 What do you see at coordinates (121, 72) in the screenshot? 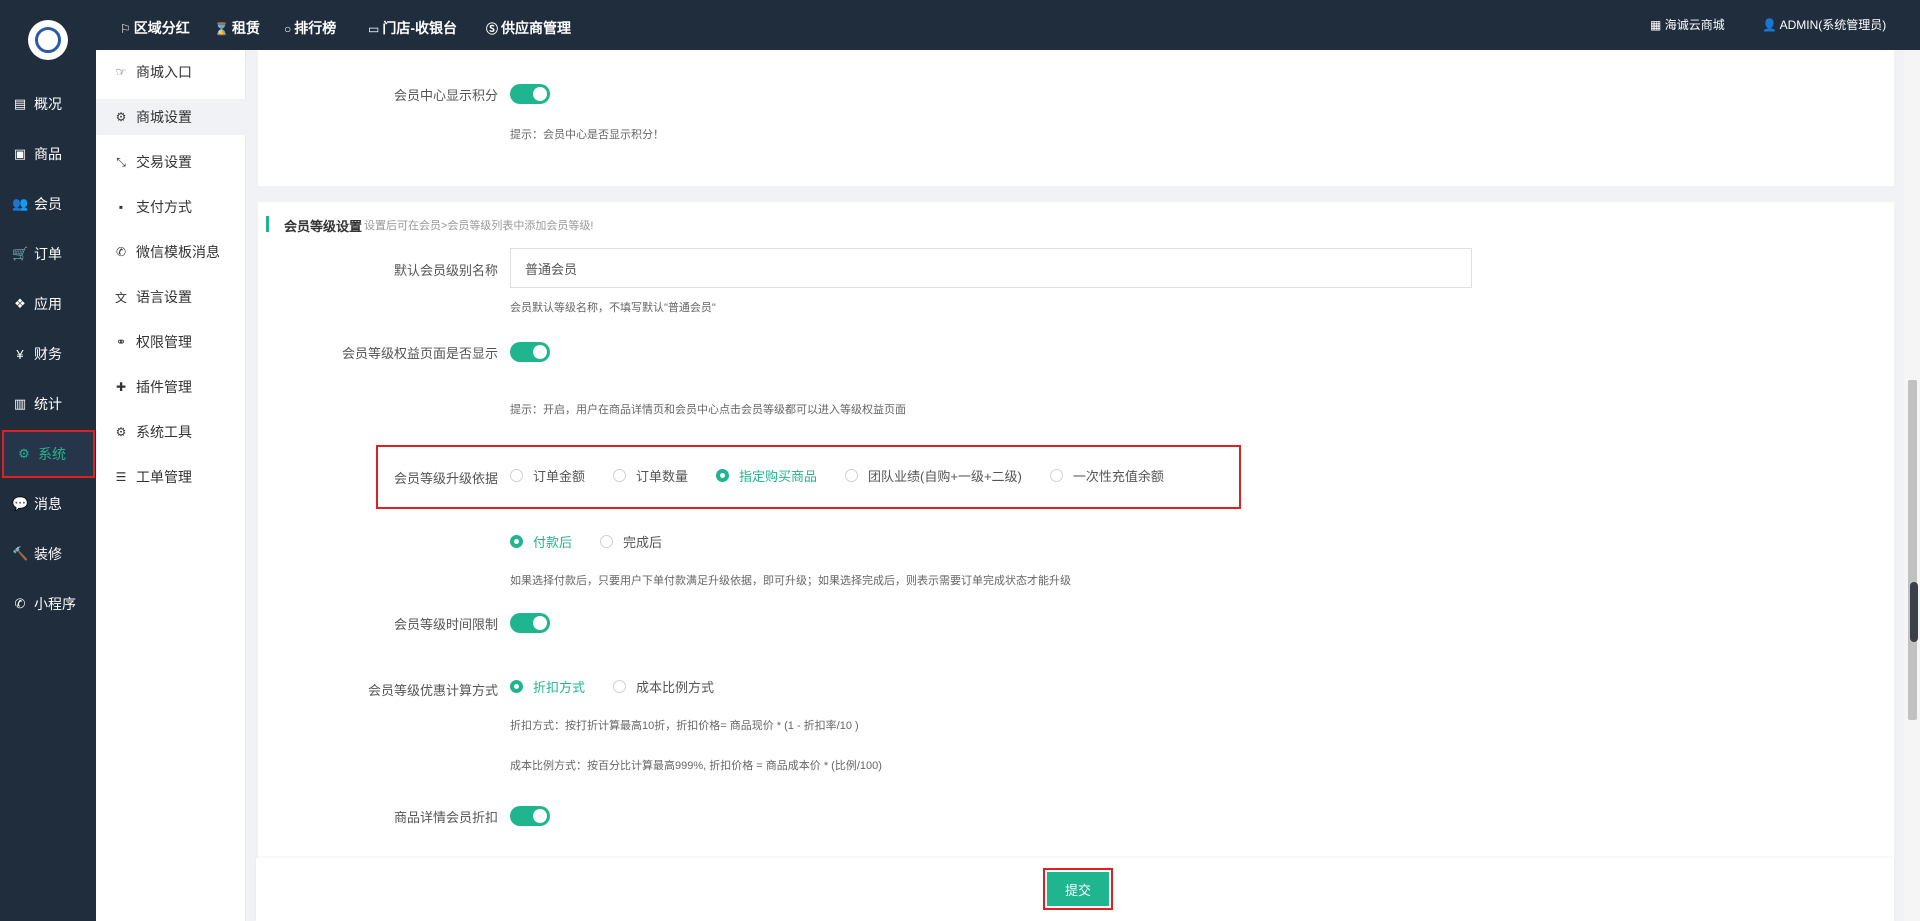
I see `hand-point-icon: ☞` at bounding box center [121, 72].